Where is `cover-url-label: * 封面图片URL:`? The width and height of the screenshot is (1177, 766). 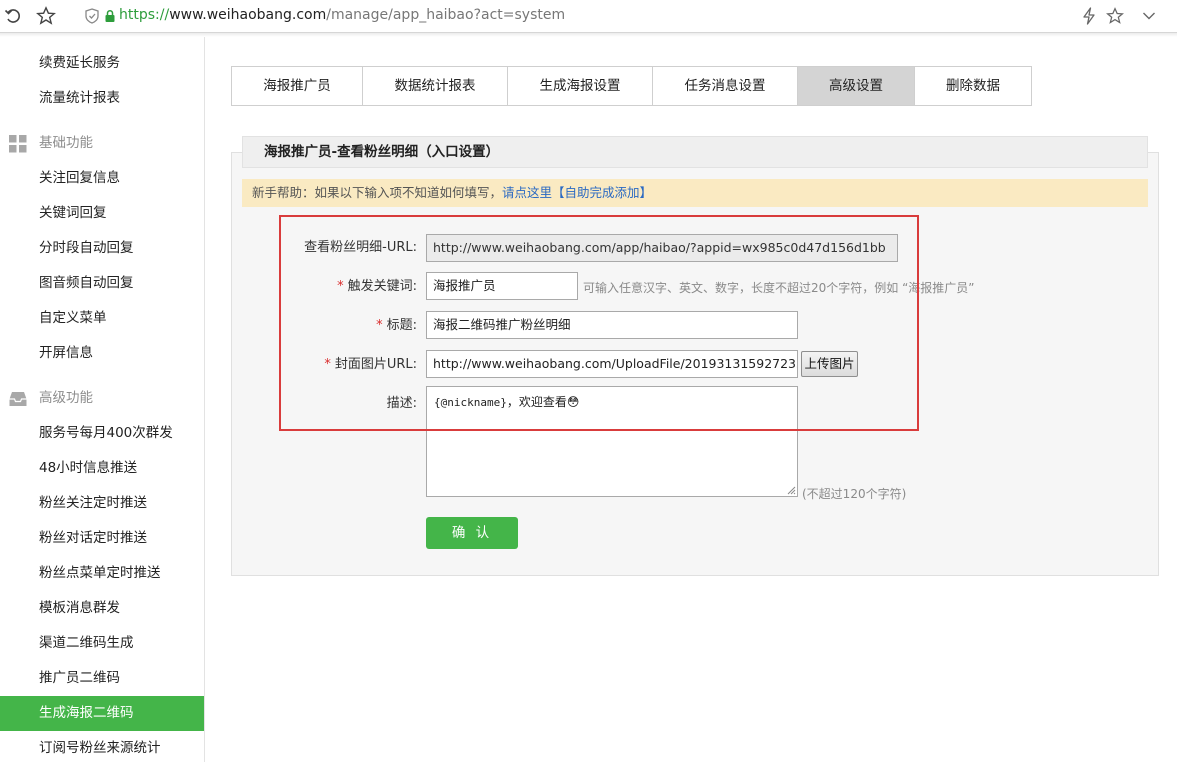 cover-url-label: * 封面图片URL: is located at coordinates (317, 365).